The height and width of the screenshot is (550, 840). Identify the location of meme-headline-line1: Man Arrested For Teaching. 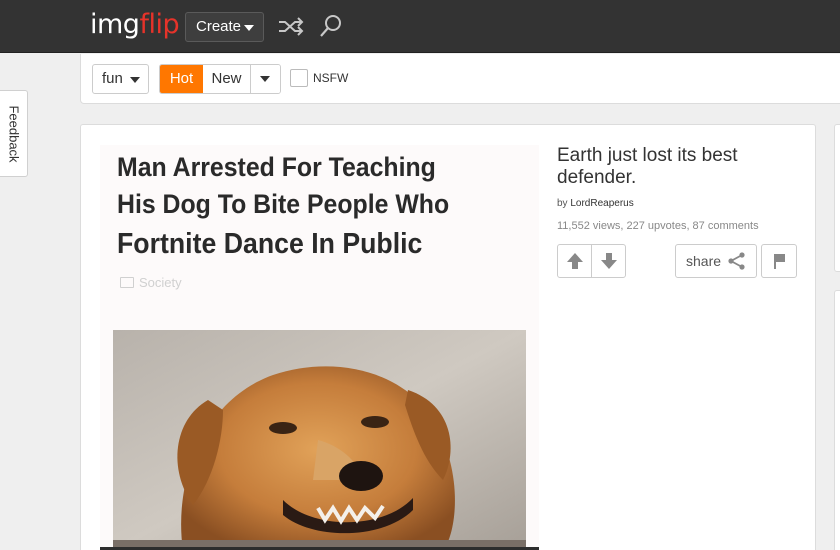
(276, 167).